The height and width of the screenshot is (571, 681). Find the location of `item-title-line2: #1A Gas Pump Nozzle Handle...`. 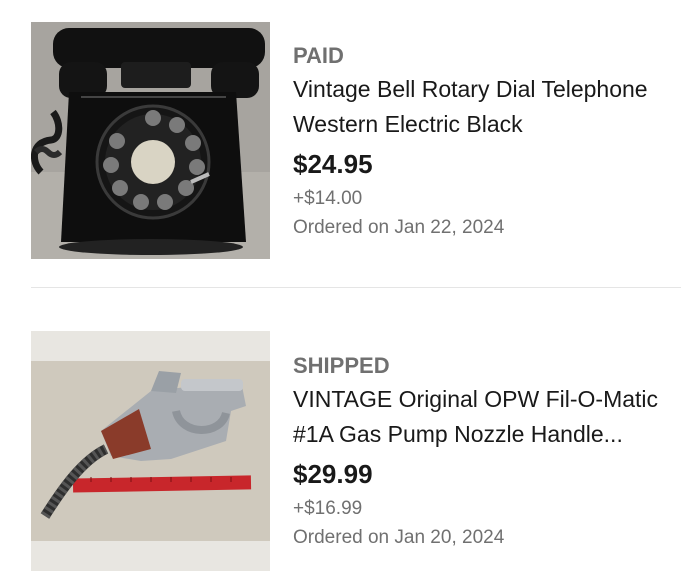

item-title-line2: #1A Gas Pump Nozzle Handle... is located at coordinates (484, 434).